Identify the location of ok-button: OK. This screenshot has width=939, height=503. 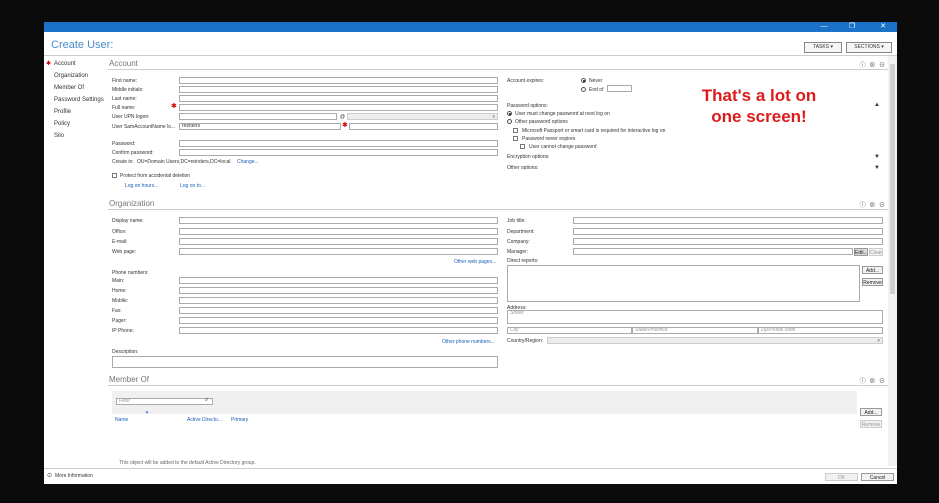
(841, 477).